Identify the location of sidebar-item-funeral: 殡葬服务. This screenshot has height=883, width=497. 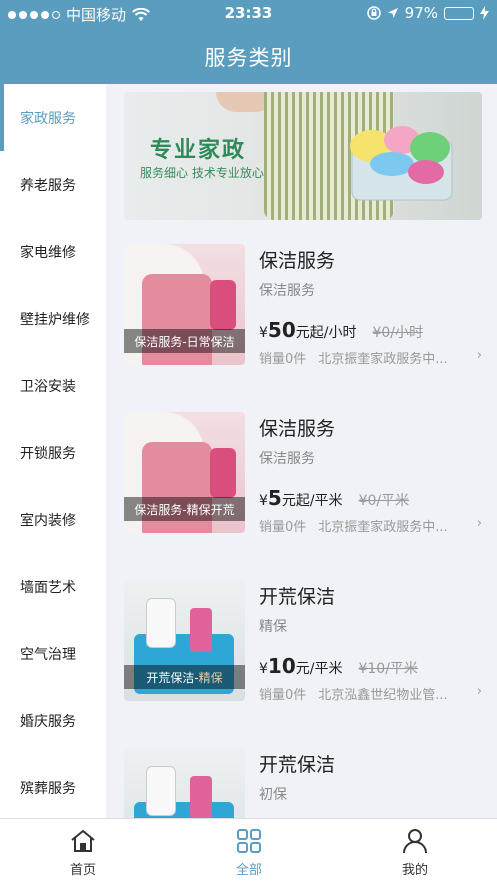
(53, 786).